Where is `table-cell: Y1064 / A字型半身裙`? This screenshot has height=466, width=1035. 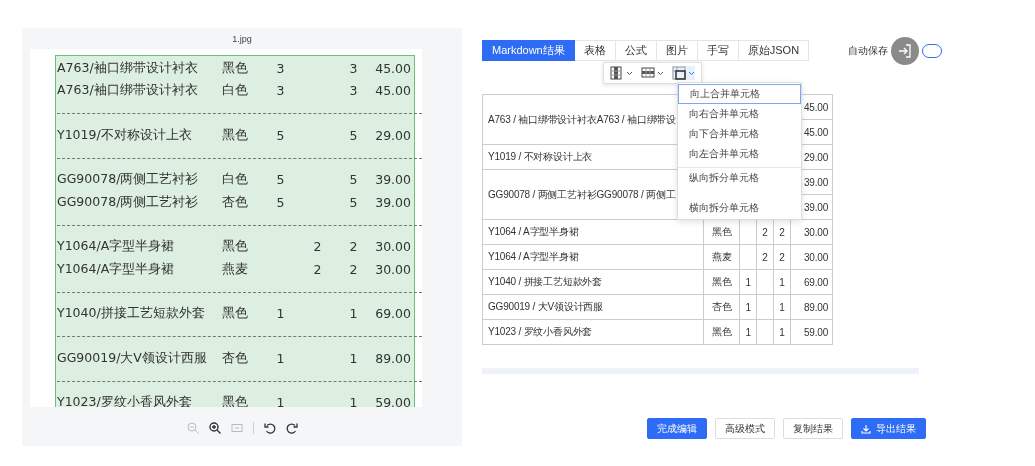 table-cell: Y1064 / A字型半身裙 is located at coordinates (593, 257).